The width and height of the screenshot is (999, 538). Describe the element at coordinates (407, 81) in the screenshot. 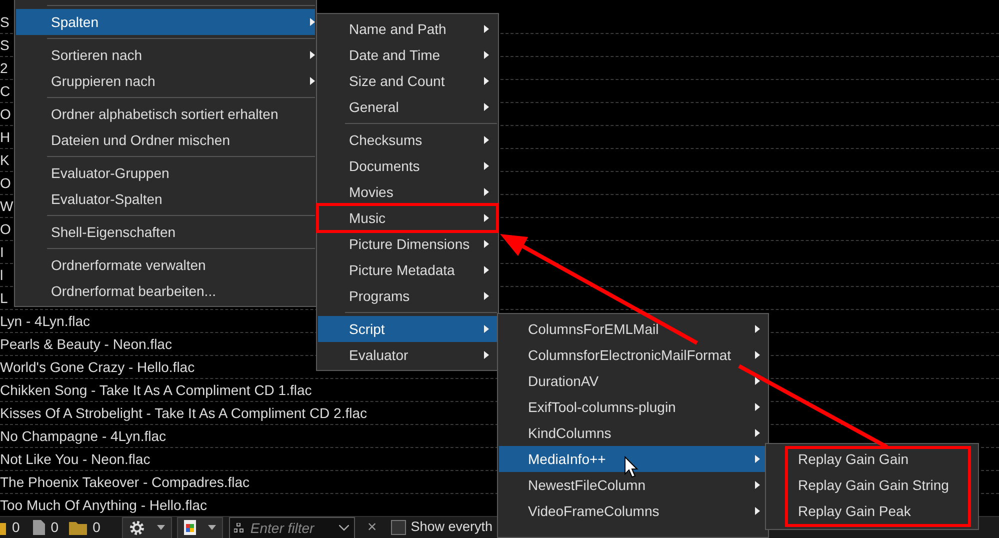

I see `menu-item: Size and Count` at that location.